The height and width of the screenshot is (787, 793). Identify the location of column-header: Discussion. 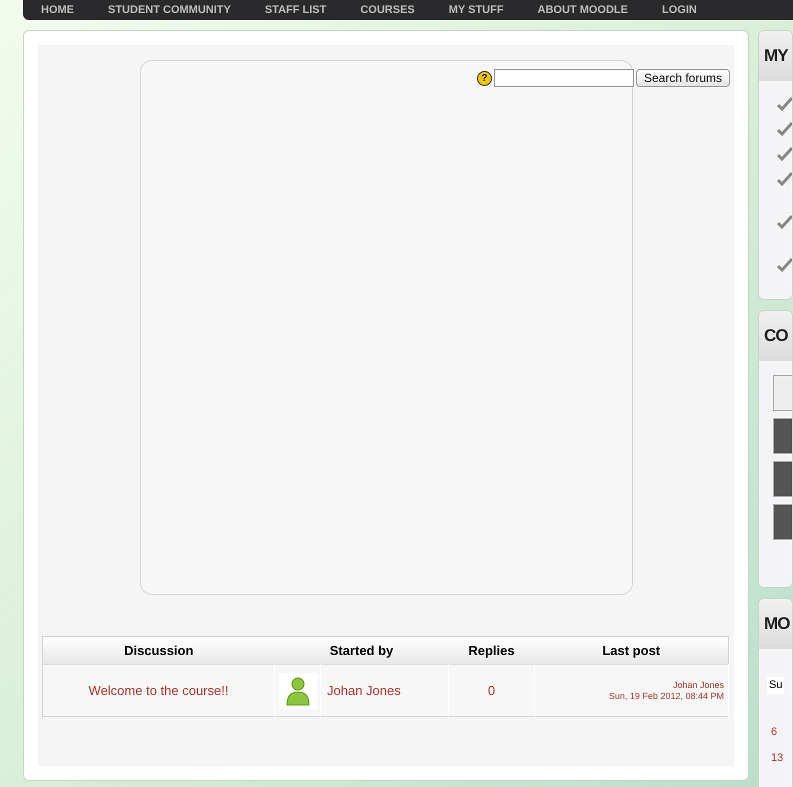
(158, 650).